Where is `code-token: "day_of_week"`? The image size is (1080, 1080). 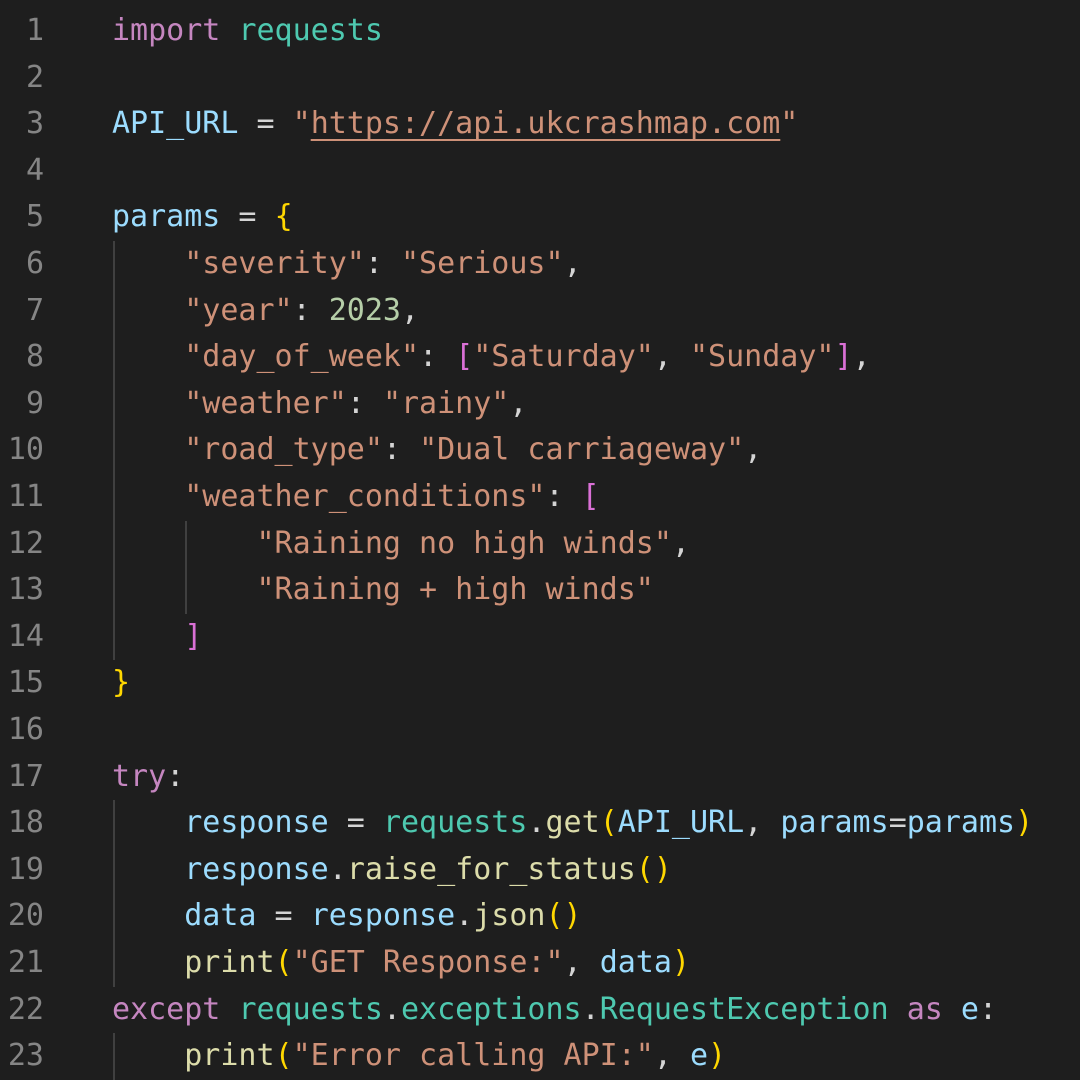 code-token: "day_of_week" is located at coordinates (302, 357).